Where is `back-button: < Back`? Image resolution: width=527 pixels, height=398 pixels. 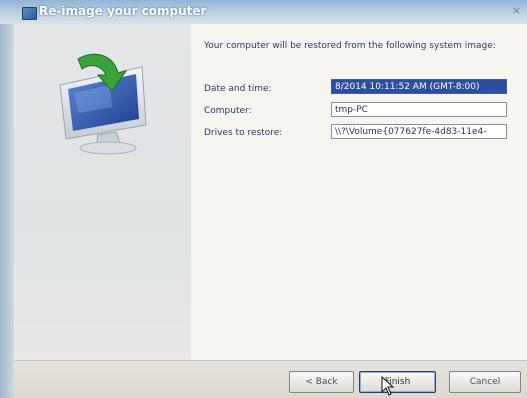
back-button: < Back is located at coordinates (321, 382).